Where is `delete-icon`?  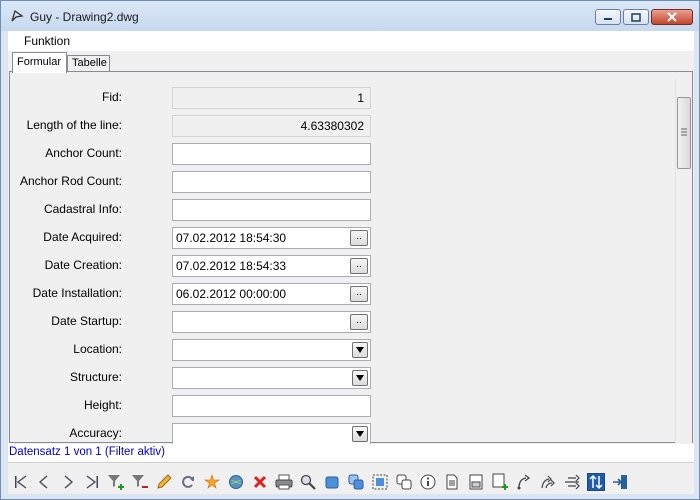 delete-icon is located at coordinates (260, 482).